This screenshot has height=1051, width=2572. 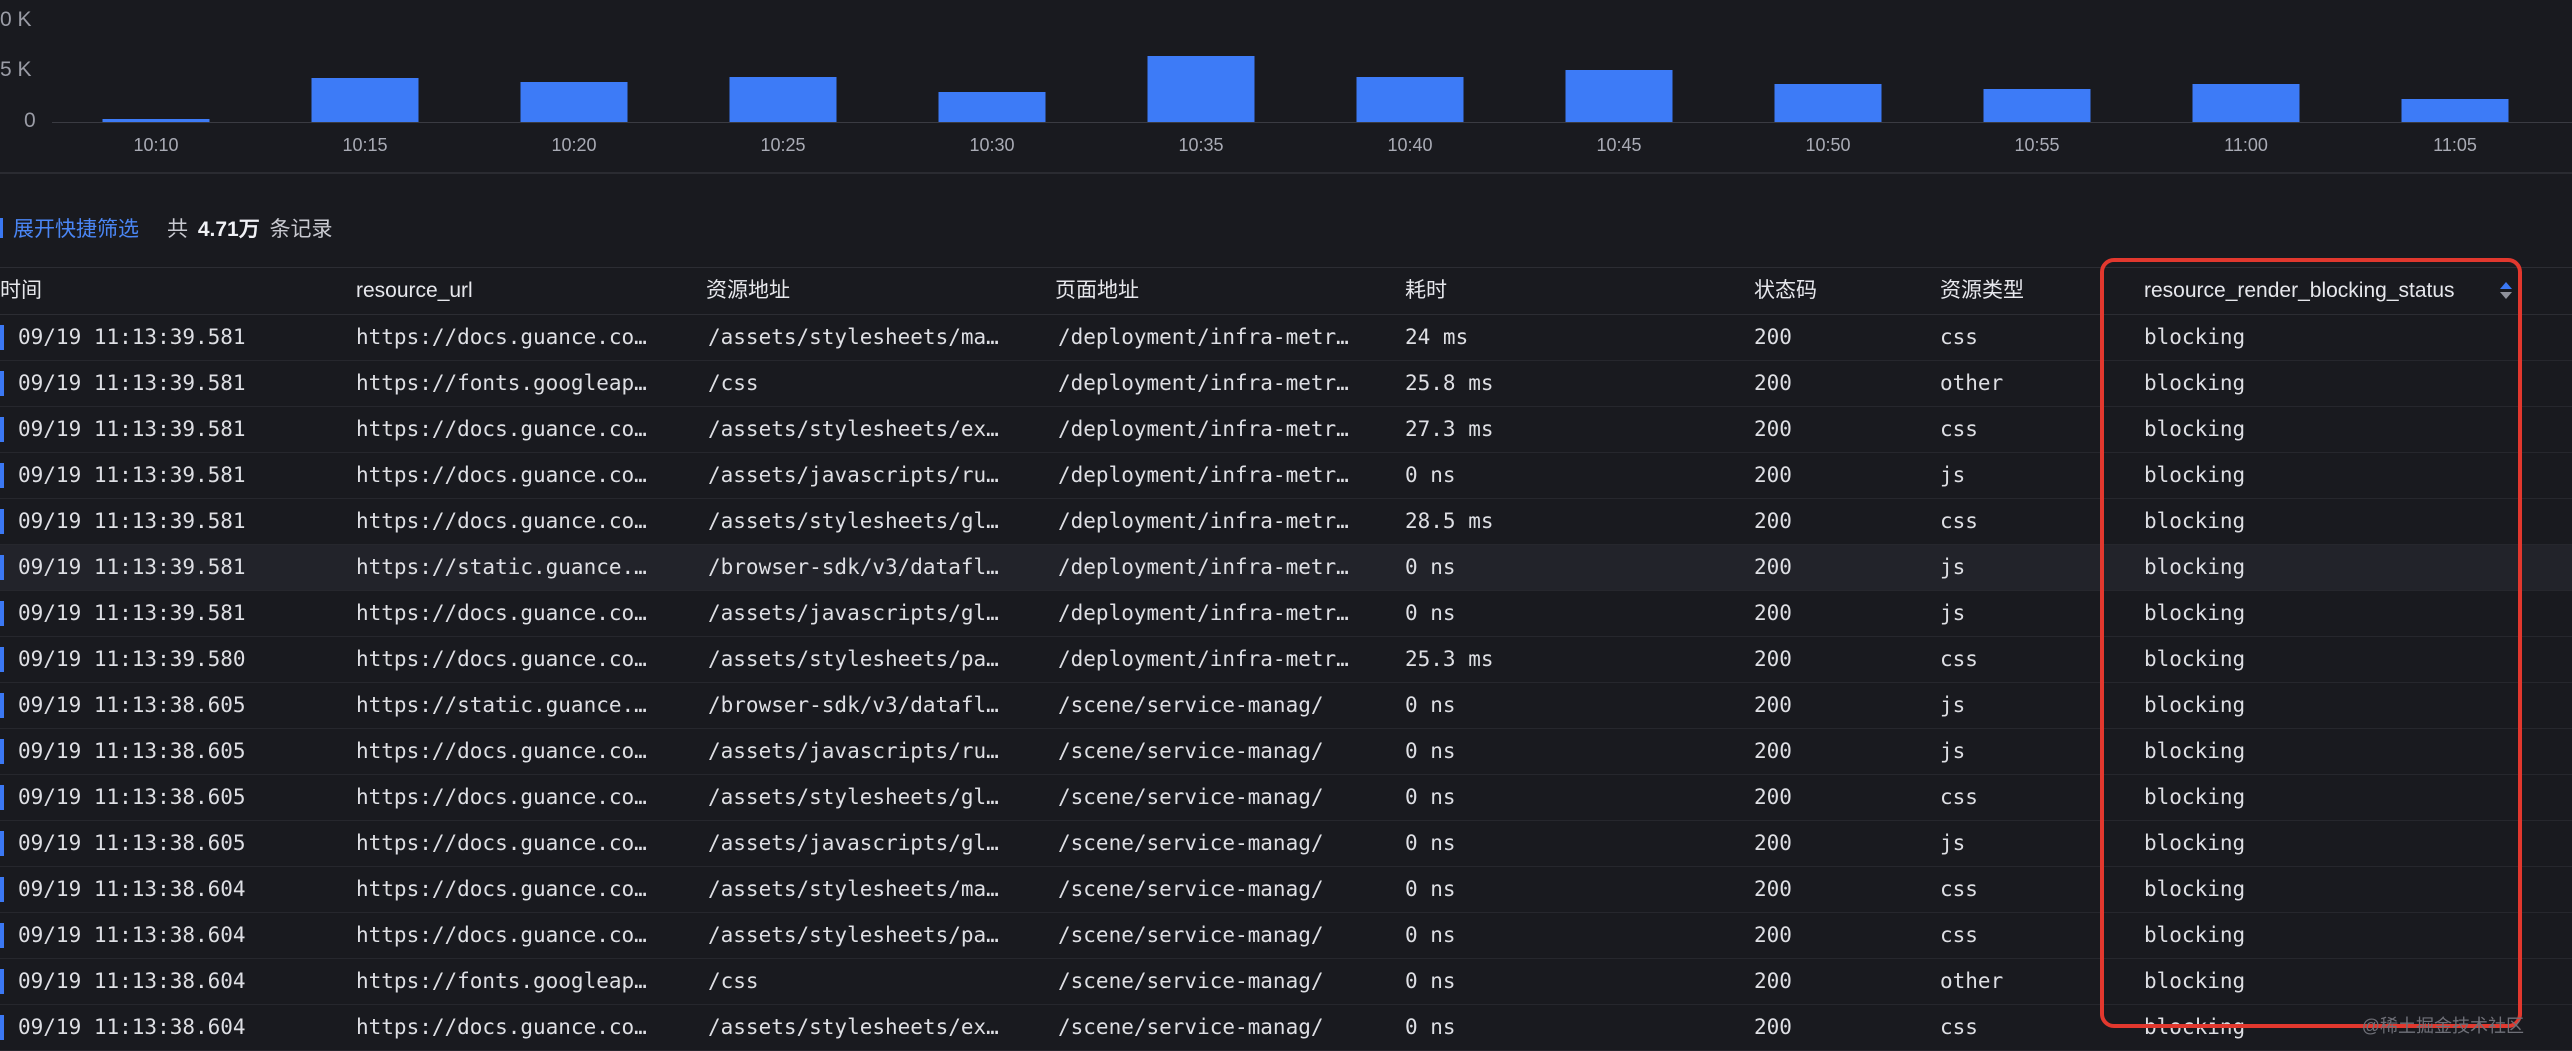 What do you see at coordinates (1201, 145) in the screenshot?
I see `x-tick-label: 10:35` at bounding box center [1201, 145].